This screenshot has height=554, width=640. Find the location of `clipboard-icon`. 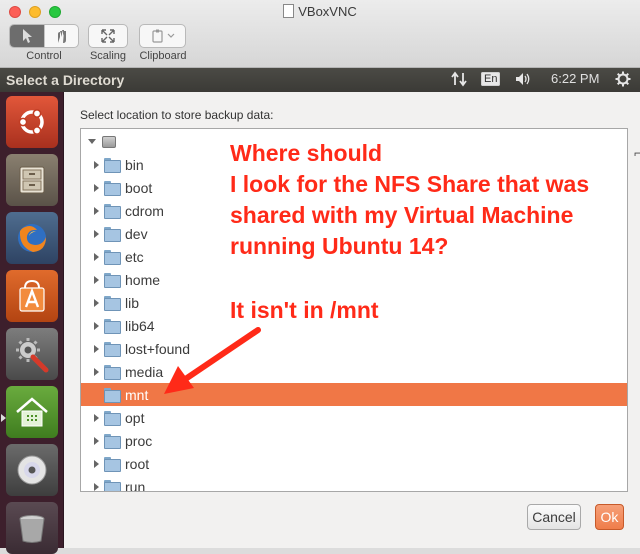

clipboard-icon is located at coordinates (162, 36).